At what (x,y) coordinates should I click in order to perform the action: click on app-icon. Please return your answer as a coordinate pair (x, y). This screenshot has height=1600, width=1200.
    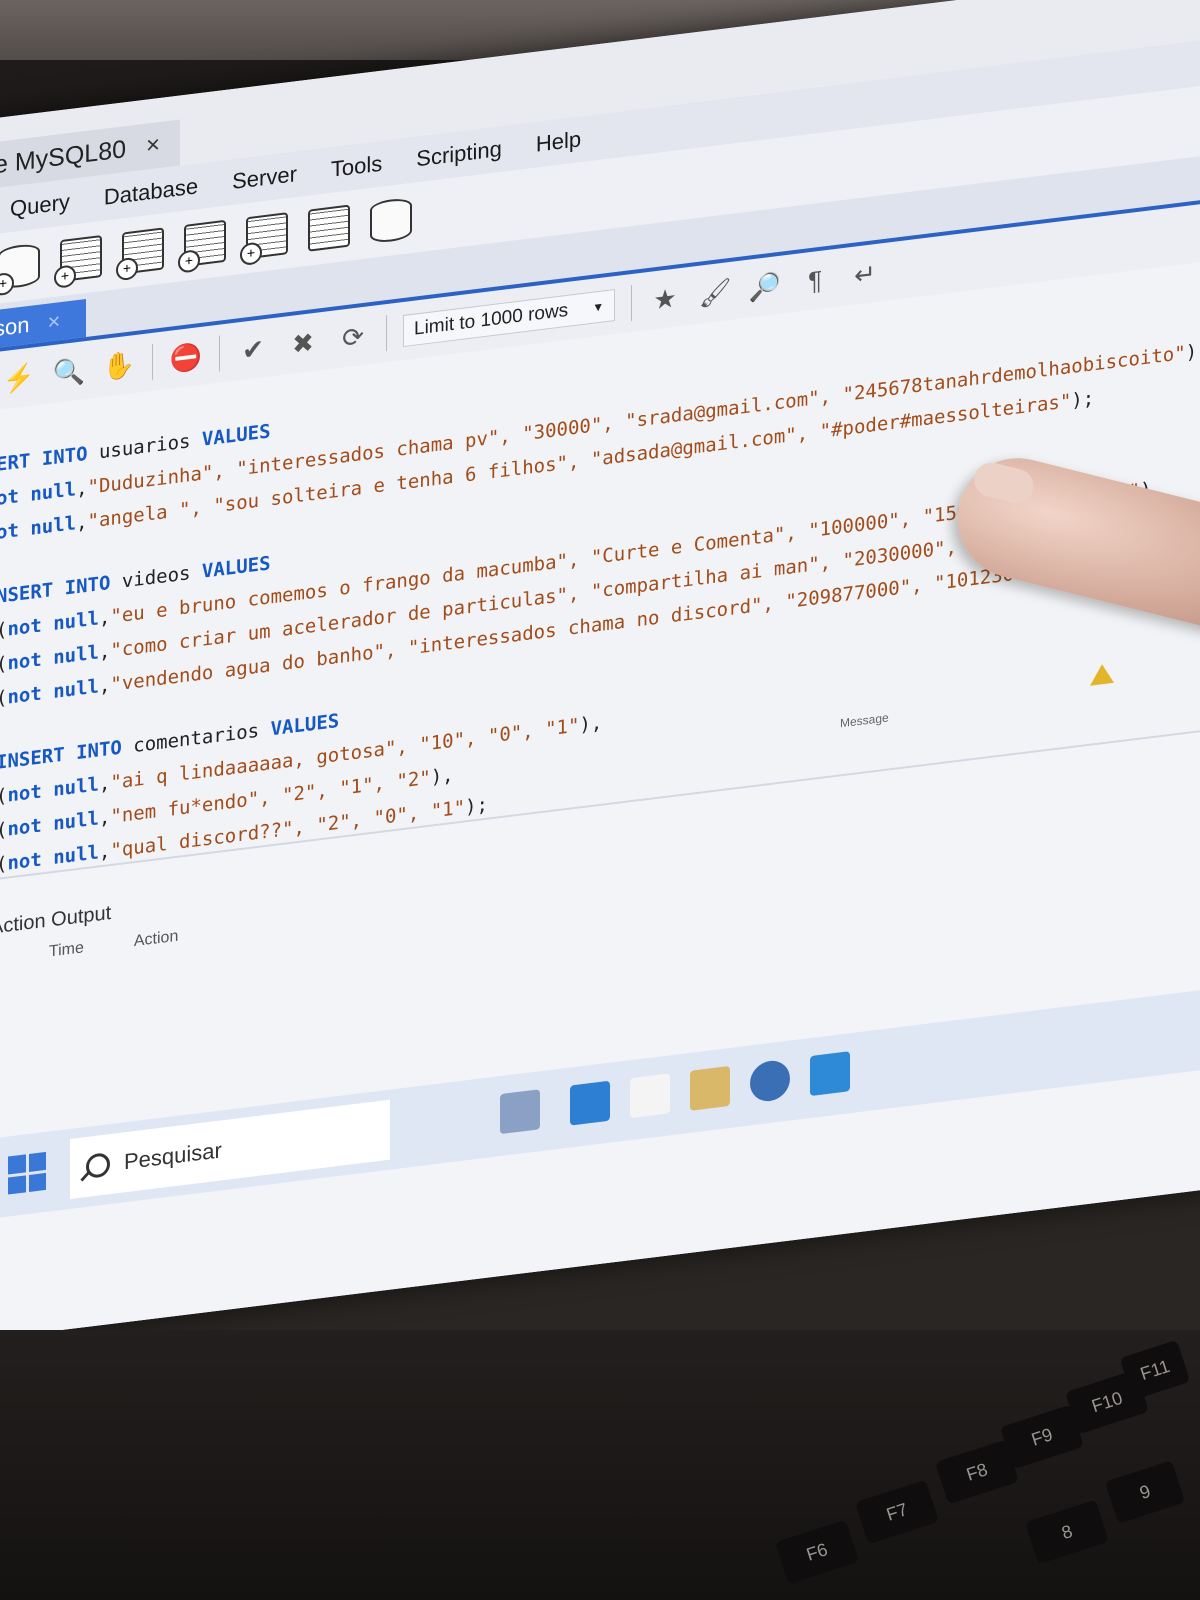
    Looking at the image, I should click on (830, 1074).